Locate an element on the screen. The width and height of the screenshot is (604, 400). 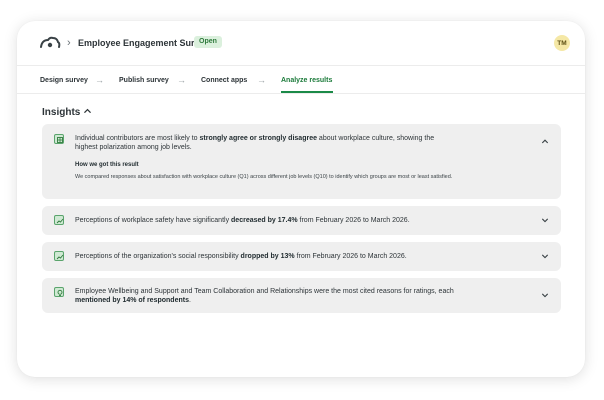
step-connect-apps: Connect apps is located at coordinates (224, 80).